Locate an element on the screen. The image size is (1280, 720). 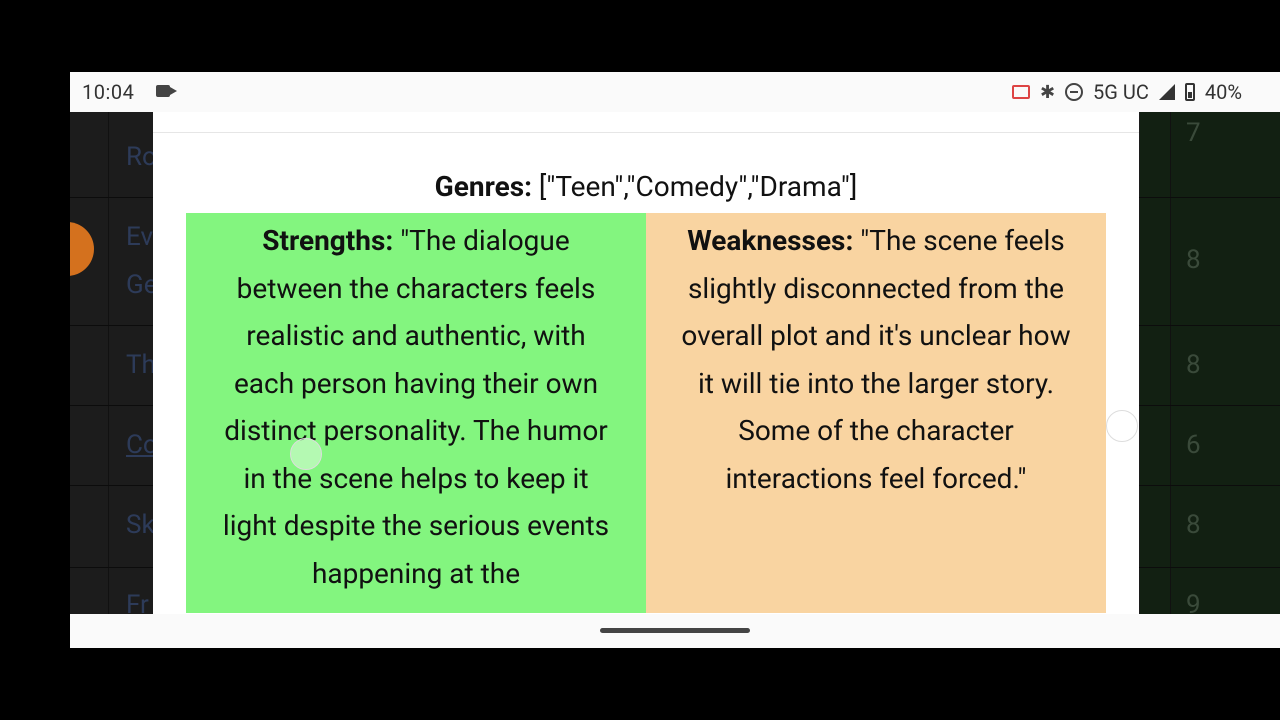
scroll-handle is located at coordinates (1122, 426).